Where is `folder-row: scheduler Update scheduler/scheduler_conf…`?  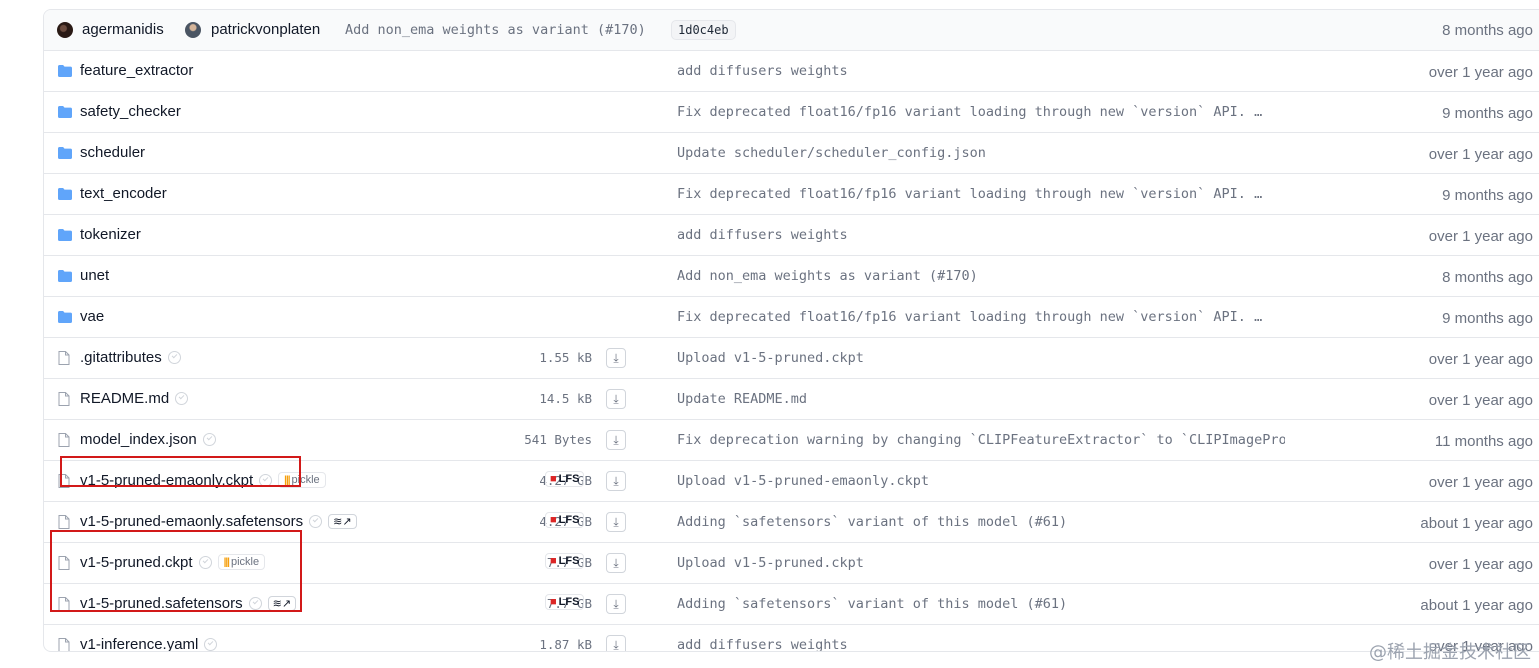
folder-row: scheduler Update scheduler/scheduler_conf… is located at coordinates (791, 153).